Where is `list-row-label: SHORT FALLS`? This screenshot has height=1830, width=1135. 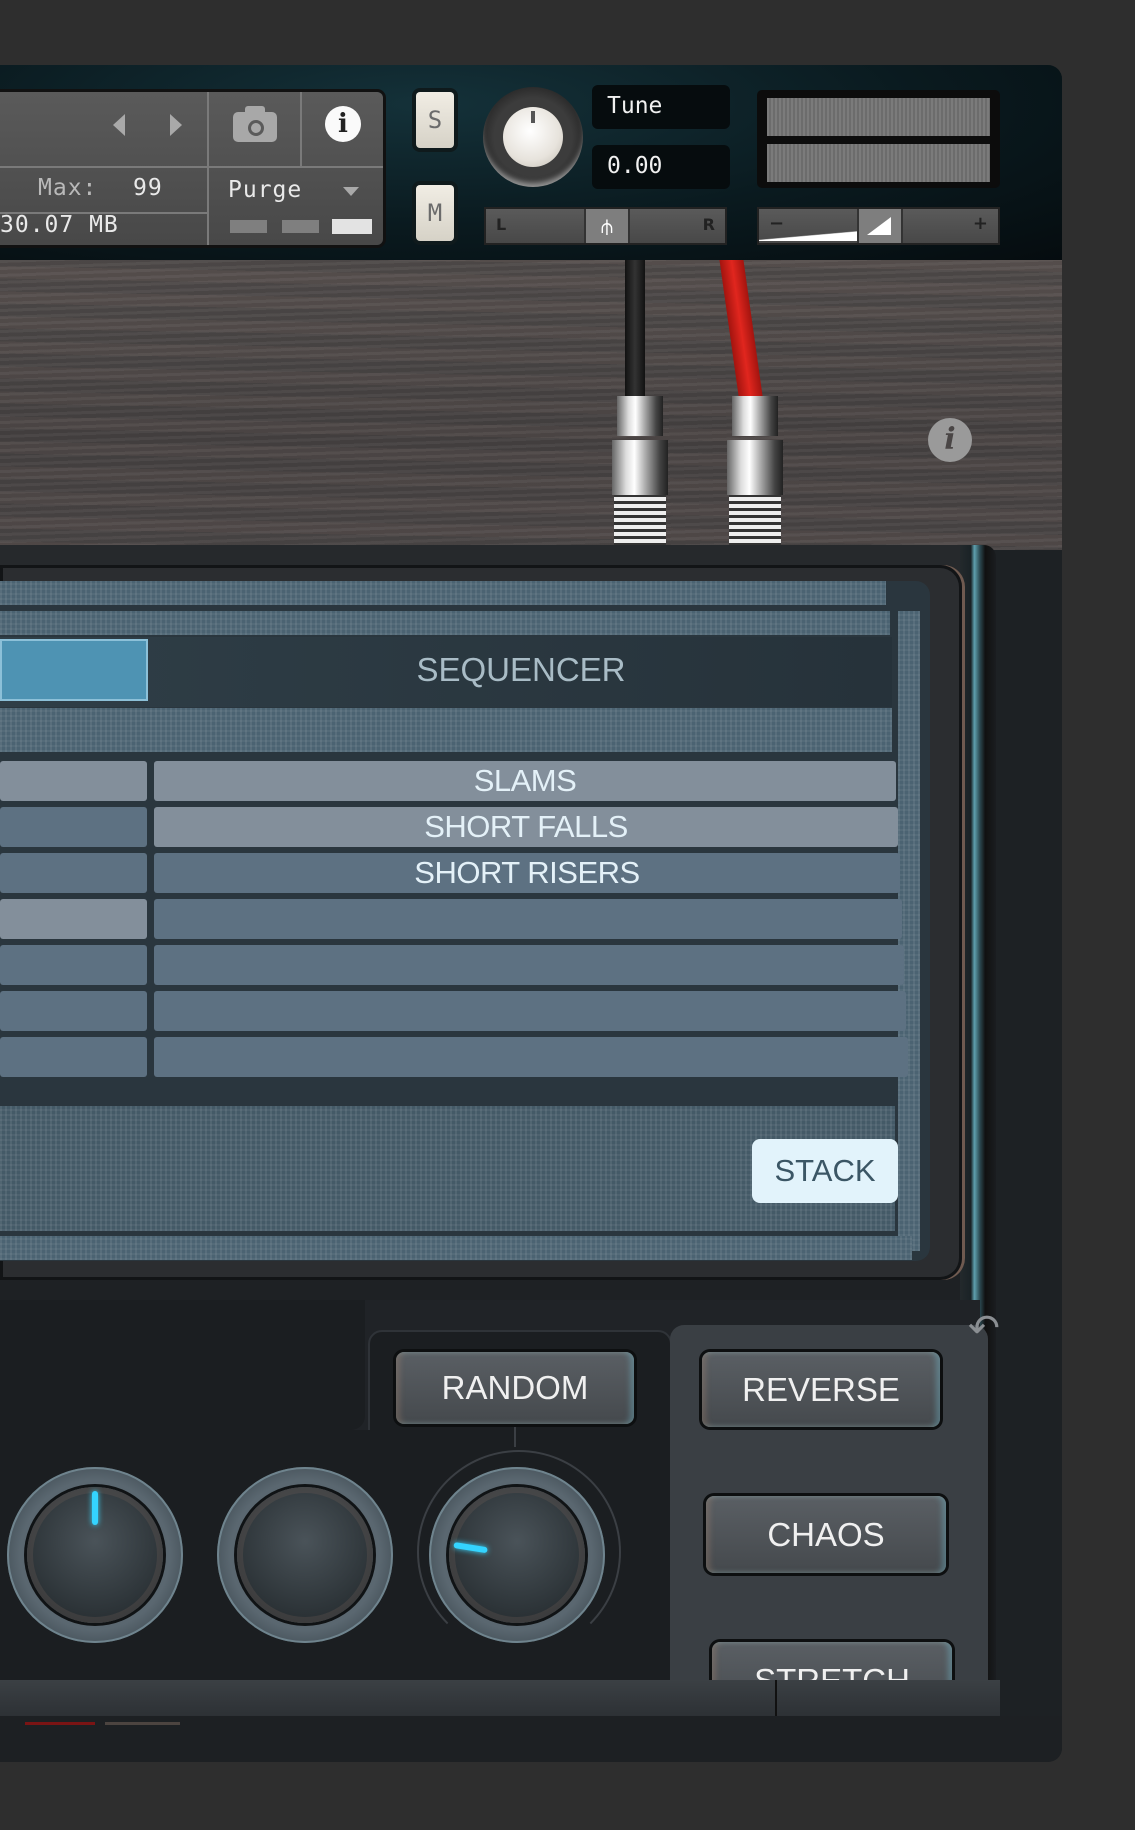 list-row-label: SHORT FALLS is located at coordinates (526, 827).